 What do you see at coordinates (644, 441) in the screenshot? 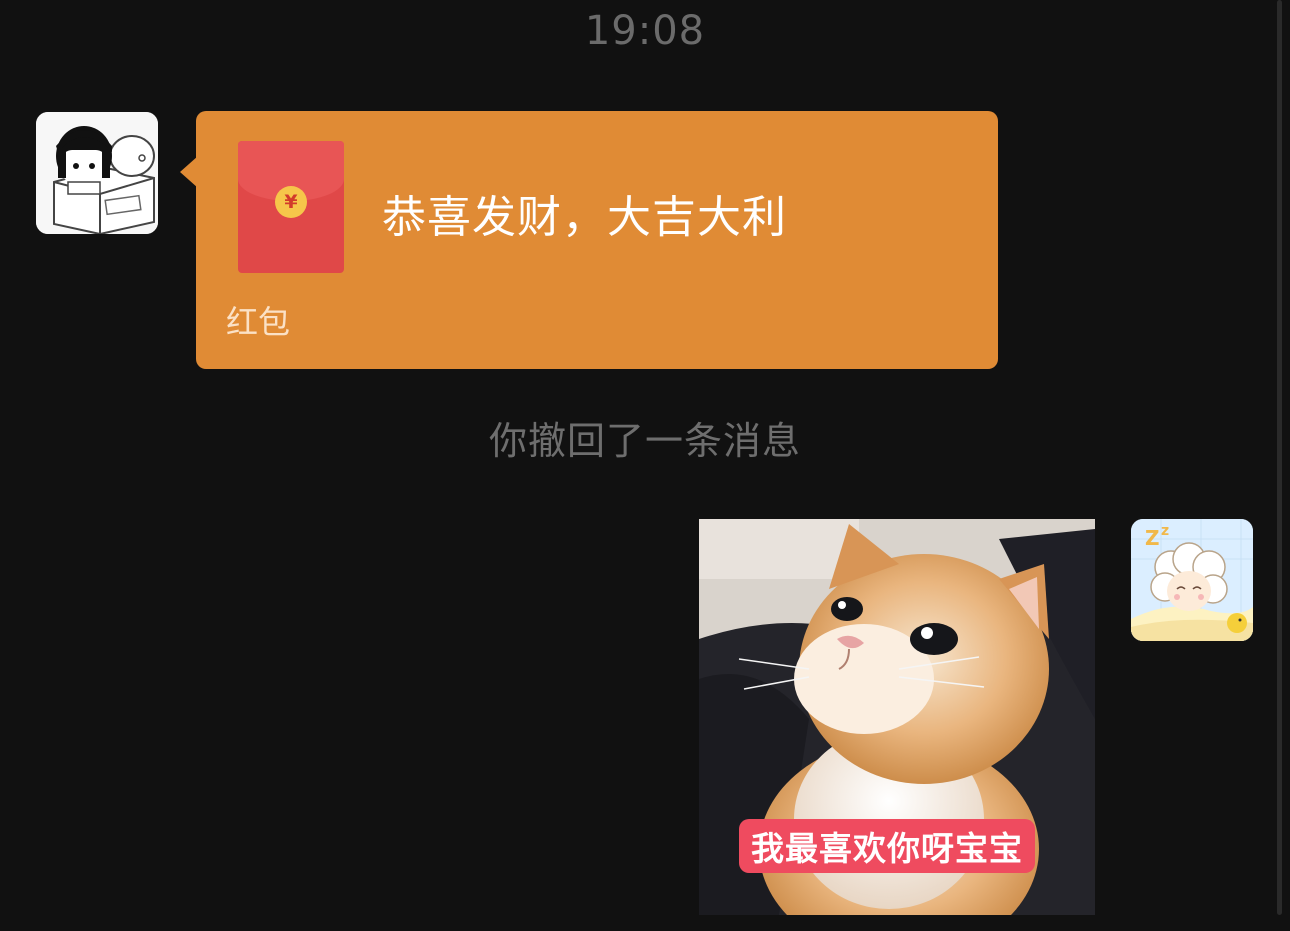
I see `recall-notice: 你撤回了一条消息` at bounding box center [644, 441].